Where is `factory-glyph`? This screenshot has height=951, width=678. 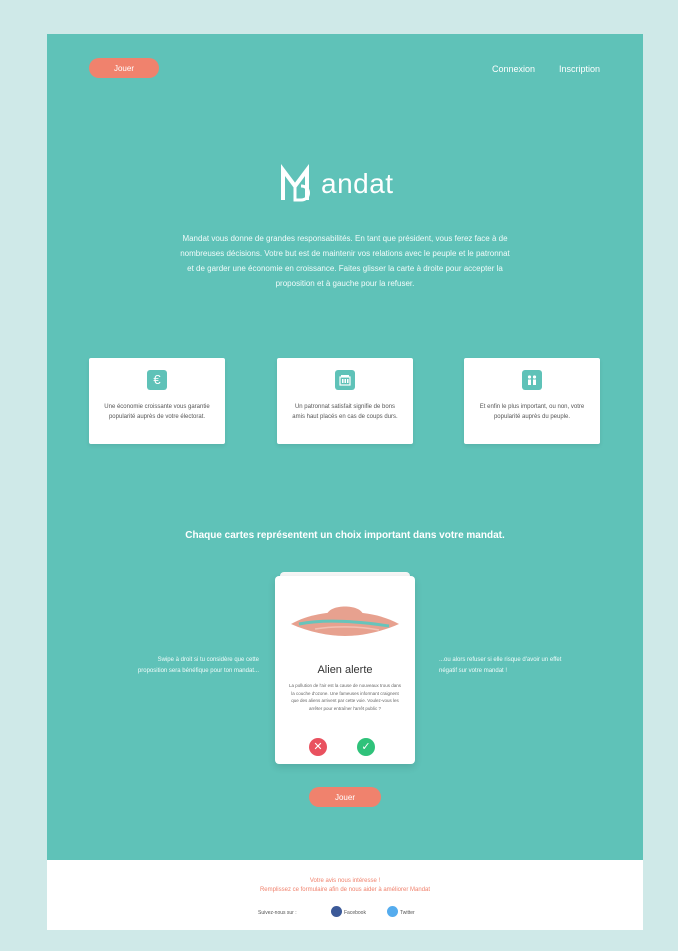
factory-glyph is located at coordinates (345, 380).